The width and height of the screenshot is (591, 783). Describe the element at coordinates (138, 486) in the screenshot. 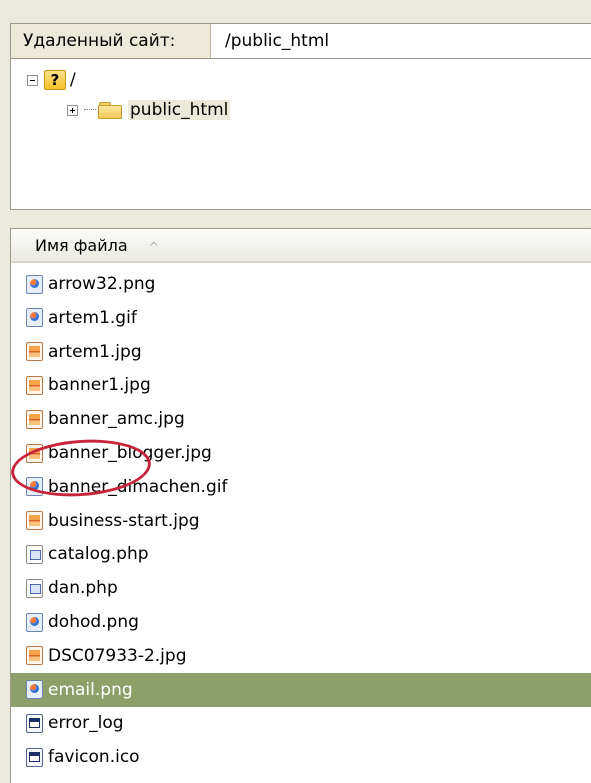

I see `file-name: banner_dimachen.gif` at that location.